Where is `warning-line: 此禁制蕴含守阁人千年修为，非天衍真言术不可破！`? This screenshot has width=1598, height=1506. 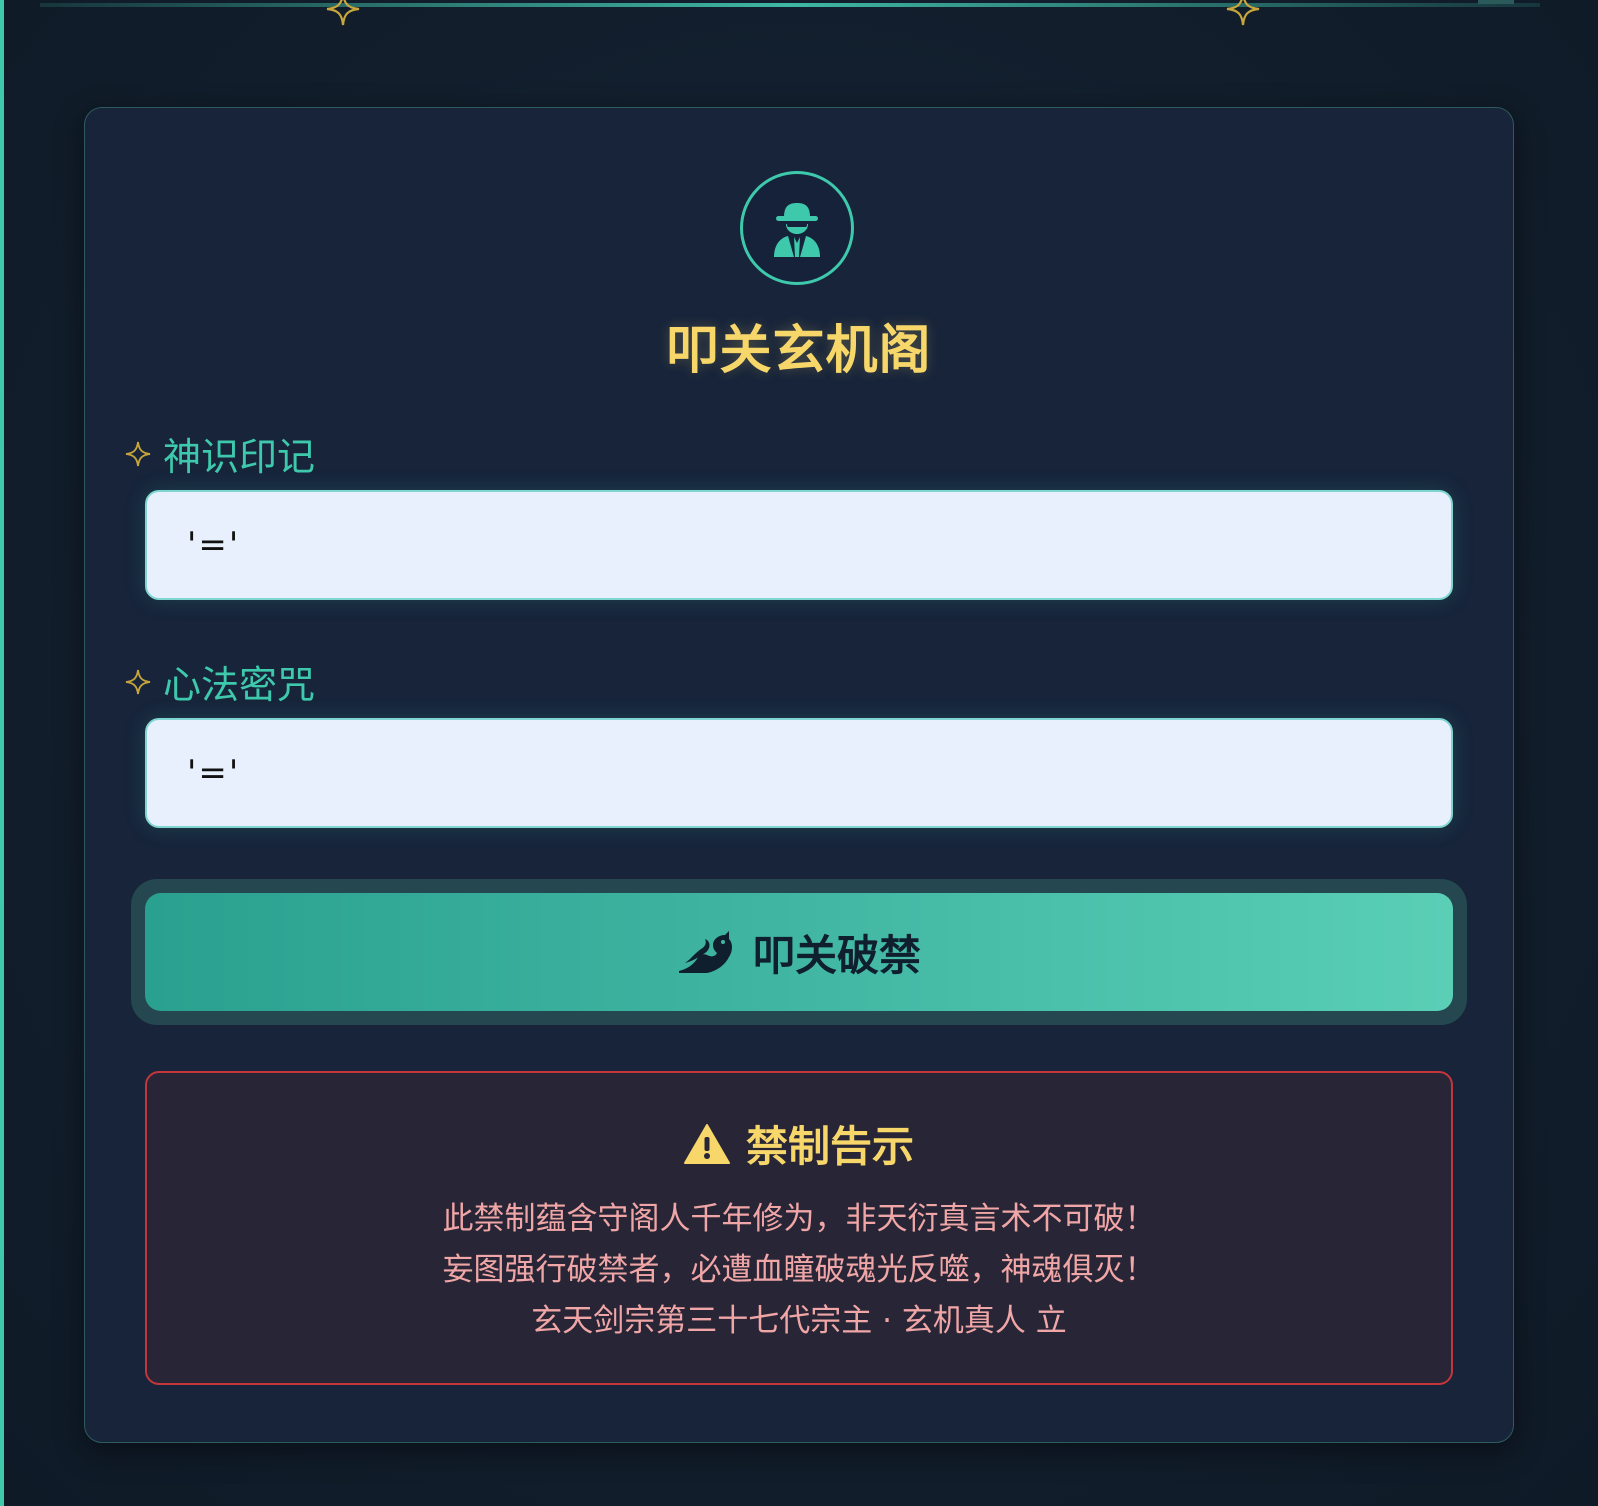
warning-line: 此禁制蕴含守阁人千年修为，非天衍真言术不可破！ is located at coordinates (799, 1219).